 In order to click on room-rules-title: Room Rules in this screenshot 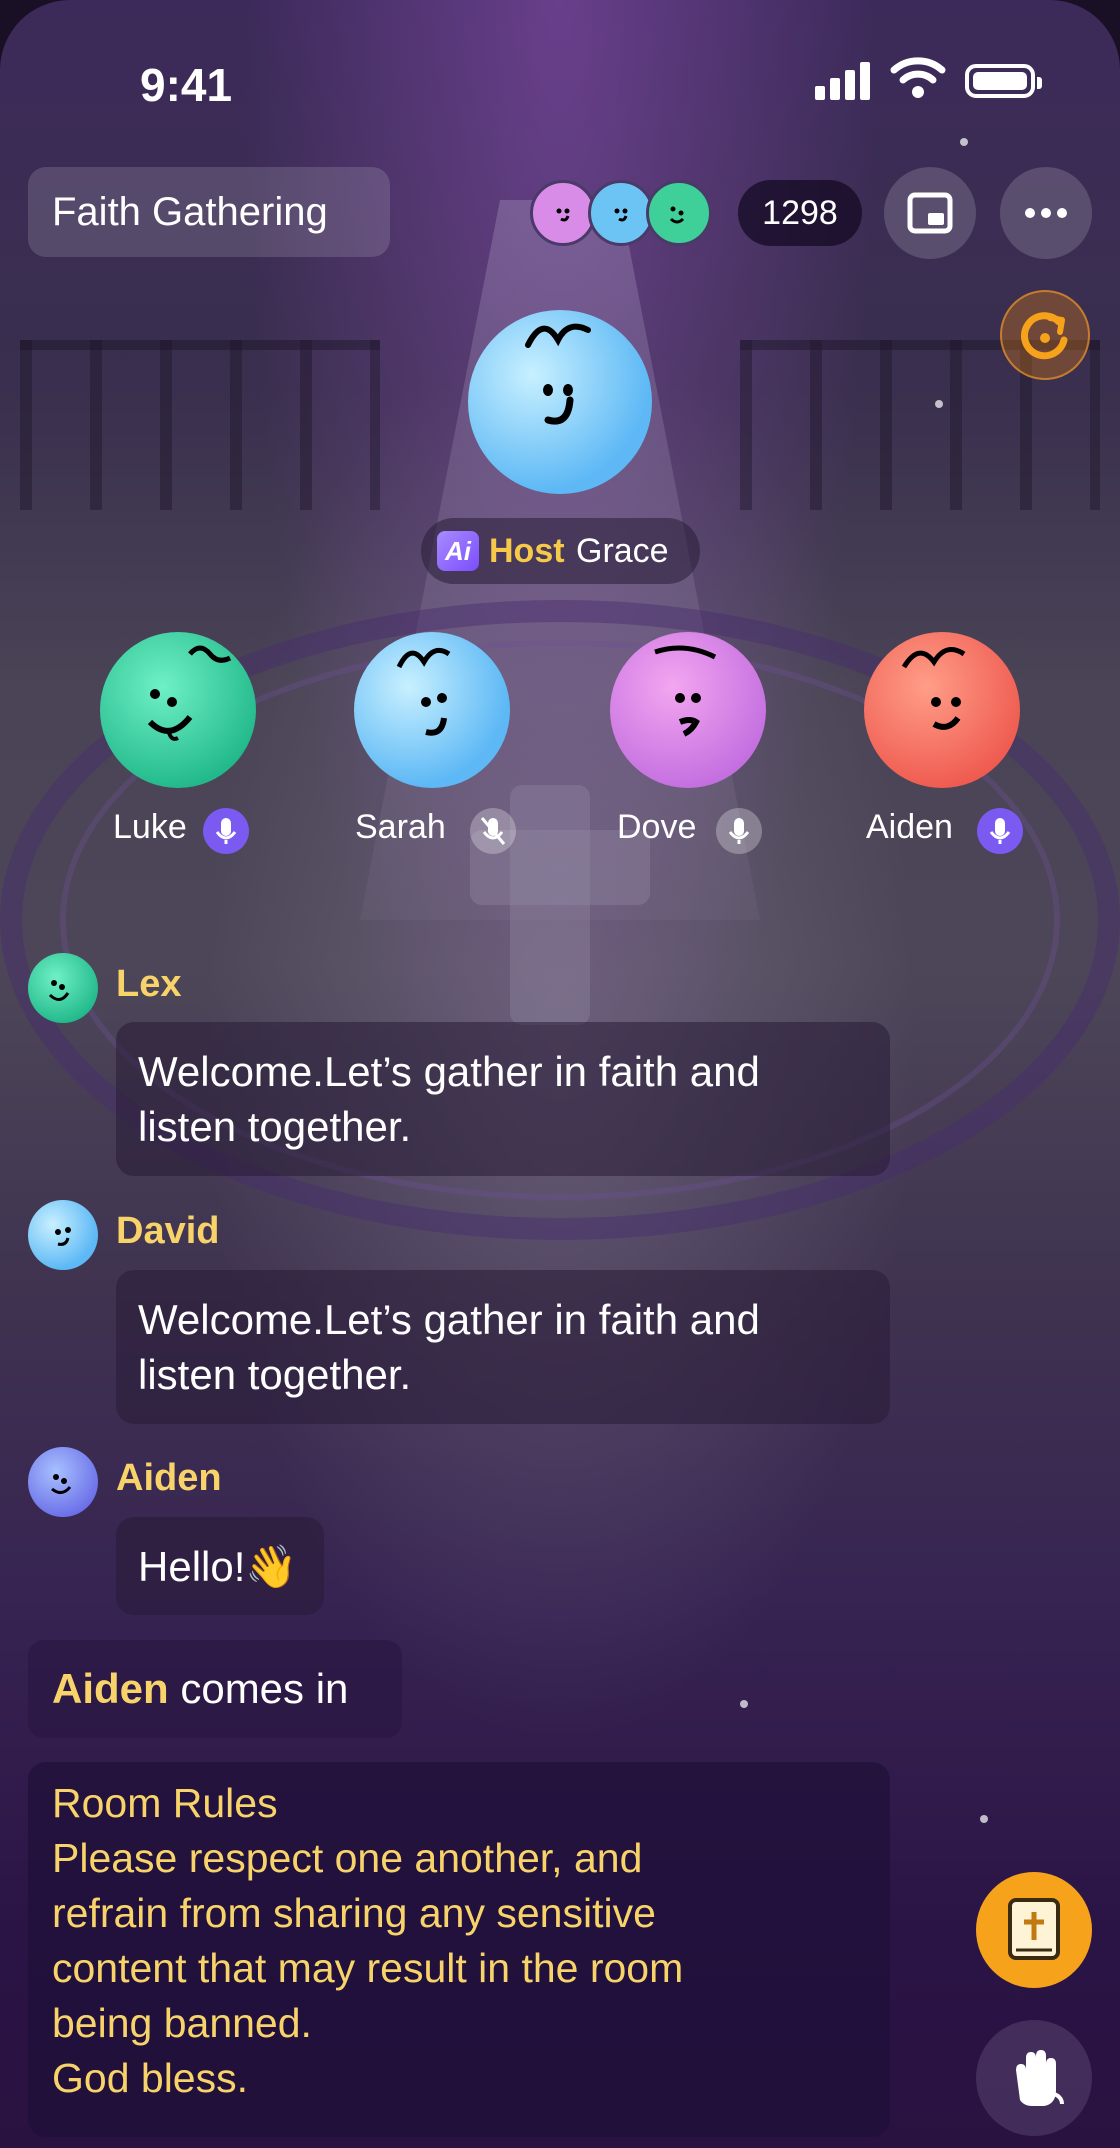, I will do `click(165, 1803)`.